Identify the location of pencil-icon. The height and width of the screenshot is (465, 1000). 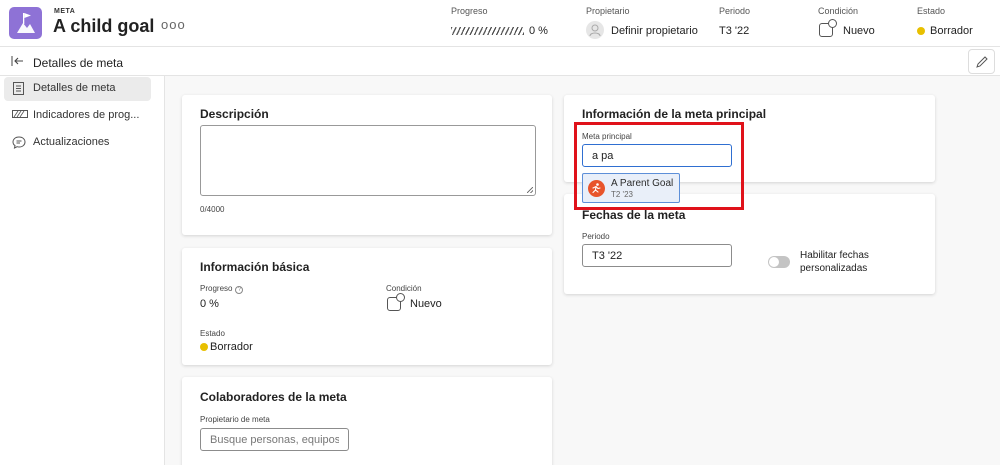
(981, 62).